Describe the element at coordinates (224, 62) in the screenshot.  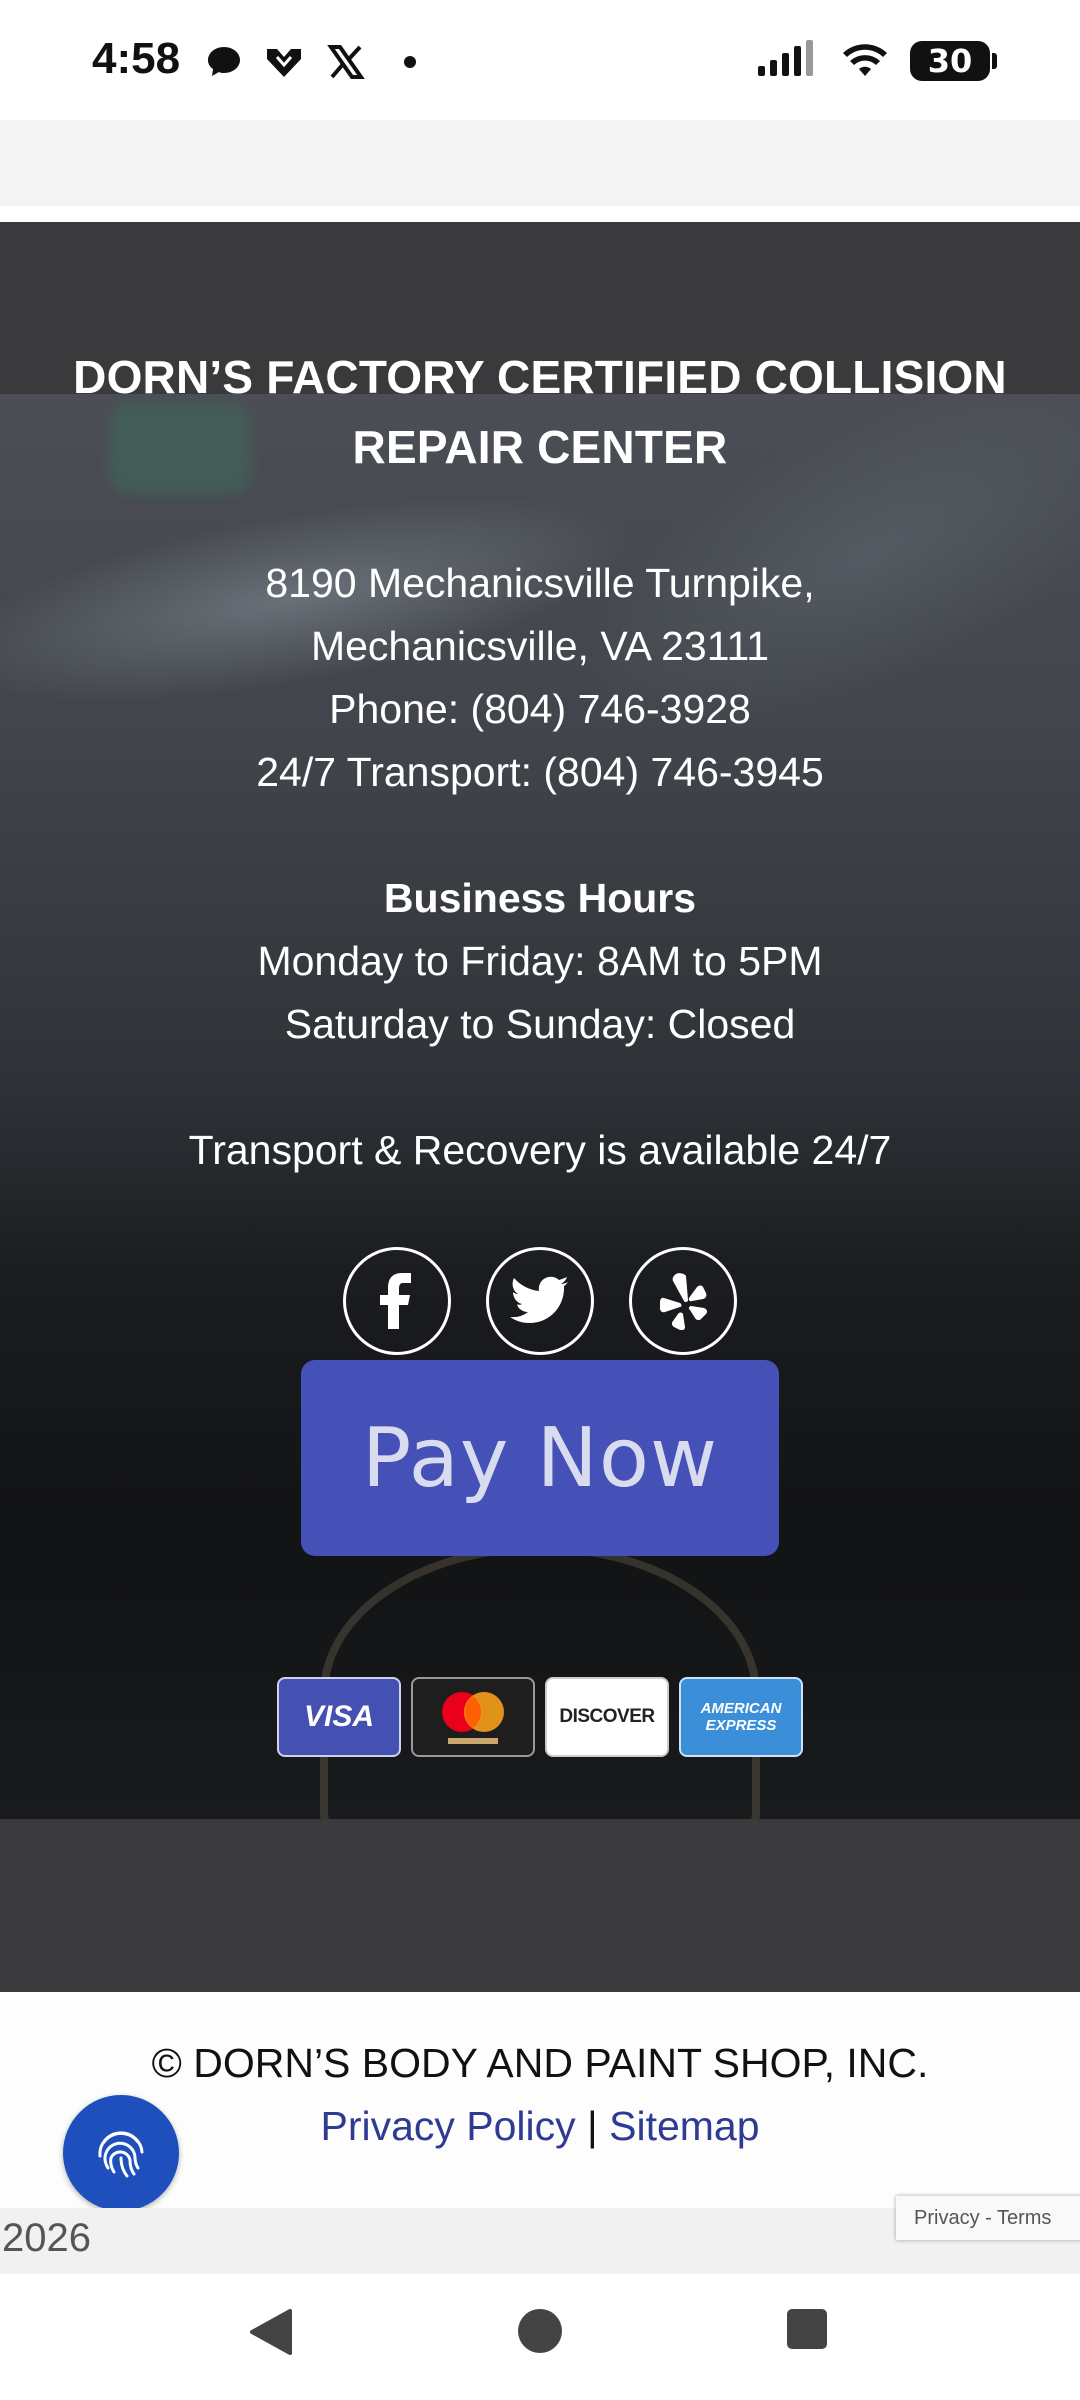
I see `chat-bubble-icon` at that location.